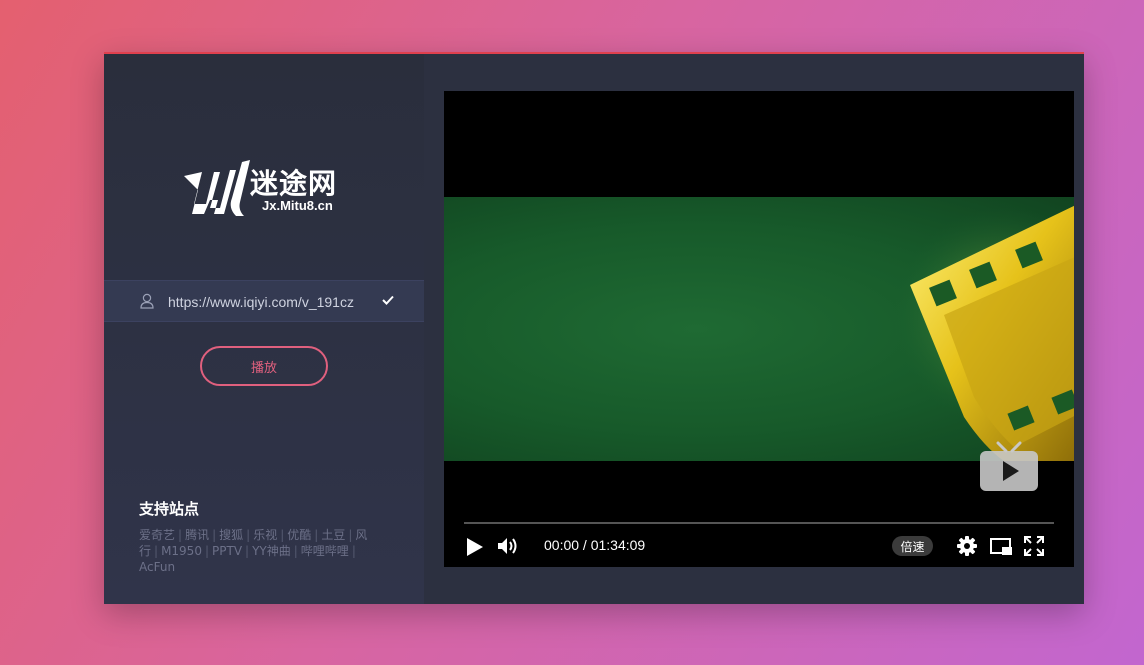  Describe the element at coordinates (297, 205) in the screenshot. I see `brand-subtitle: Jx.Mitu8.cn` at that location.